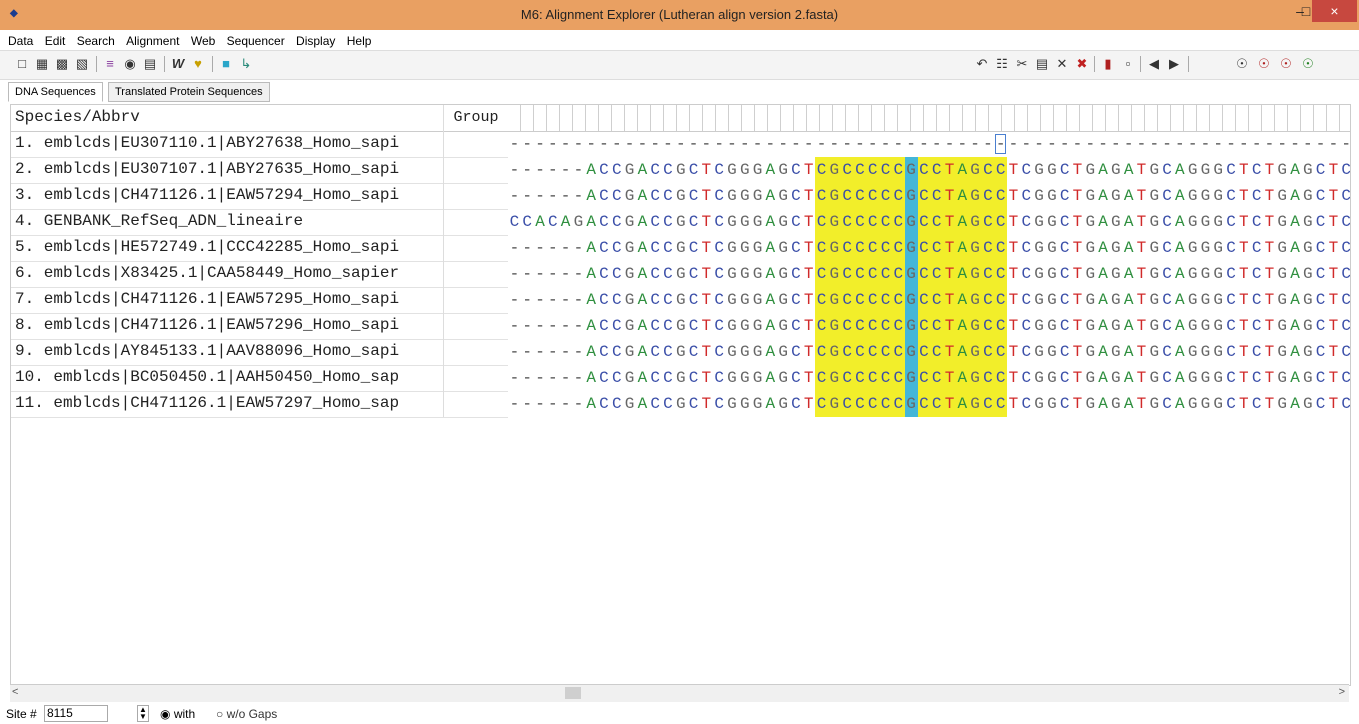 Image resolution: width=1359 pixels, height=724 pixels. What do you see at coordinates (130, 64) in the screenshot?
I see `muscle-icon: ◉` at bounding box center [130, 64].